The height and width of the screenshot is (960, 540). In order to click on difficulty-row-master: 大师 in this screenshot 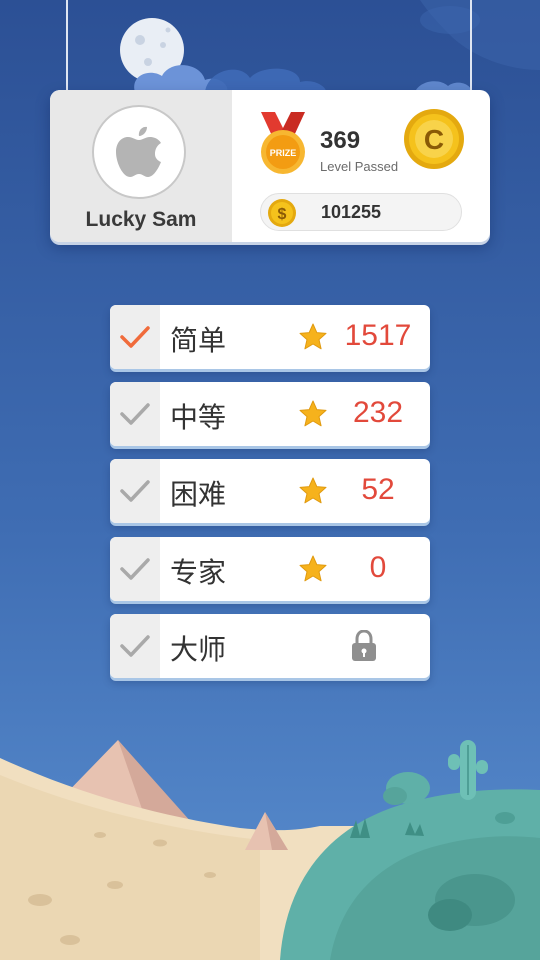, I will do `click(270, 646)`.